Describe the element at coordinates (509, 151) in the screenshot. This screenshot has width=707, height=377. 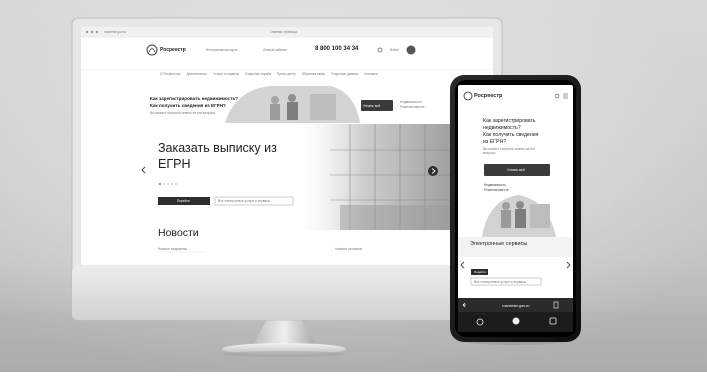
I see `phone-promo-sub: Вы можете получить ответы на эти вопросы` at that location.